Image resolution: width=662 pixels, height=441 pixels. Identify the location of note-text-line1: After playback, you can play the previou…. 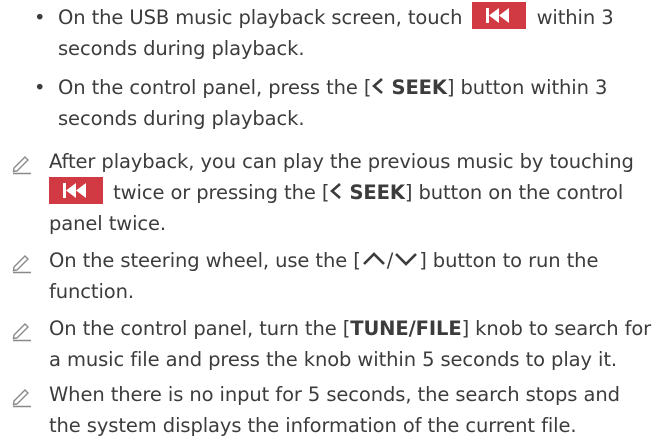
(341, 161).